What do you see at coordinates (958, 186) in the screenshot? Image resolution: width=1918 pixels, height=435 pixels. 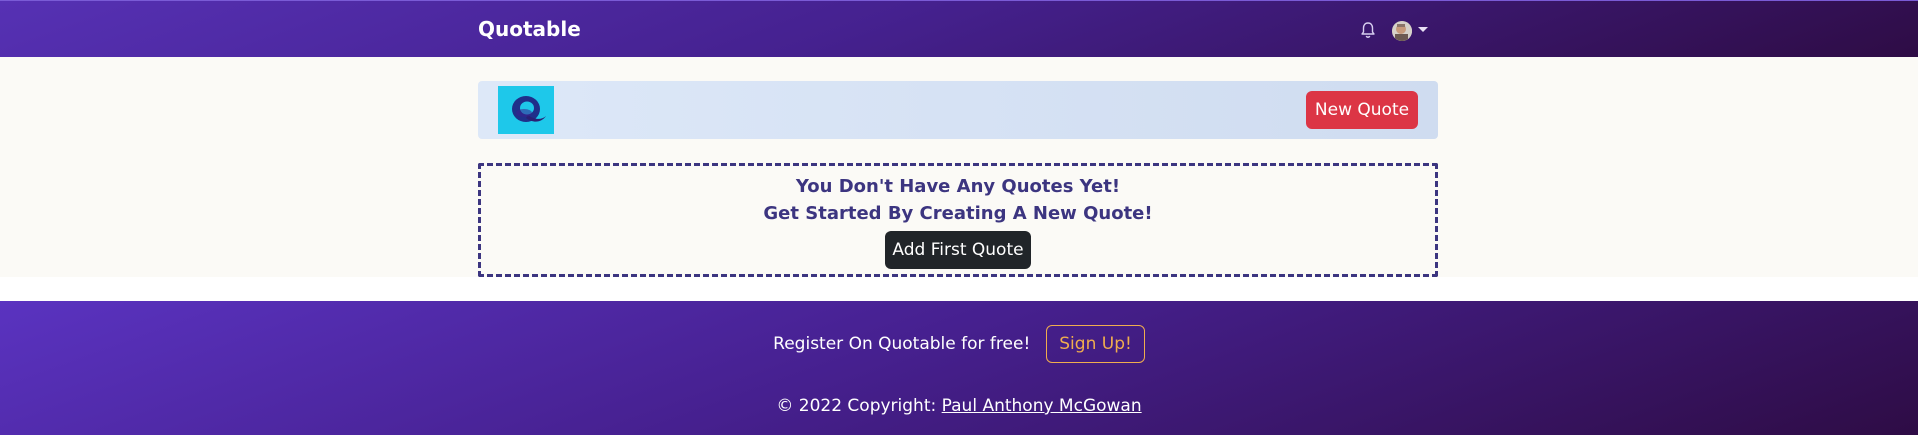 I see `empty-state-heading: You Don't Have Any Quotes Yet!` at bounding box center [958, 186].